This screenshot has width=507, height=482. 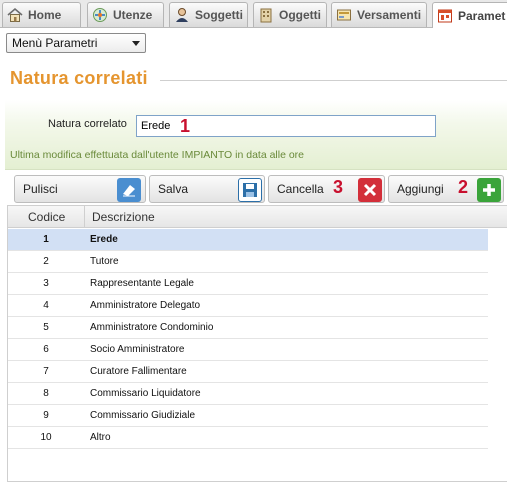 What do you see at coordinates (185, 126) in the screenshot?
I see `annotation-badge-1: 1` at bounding box center [185, 126].